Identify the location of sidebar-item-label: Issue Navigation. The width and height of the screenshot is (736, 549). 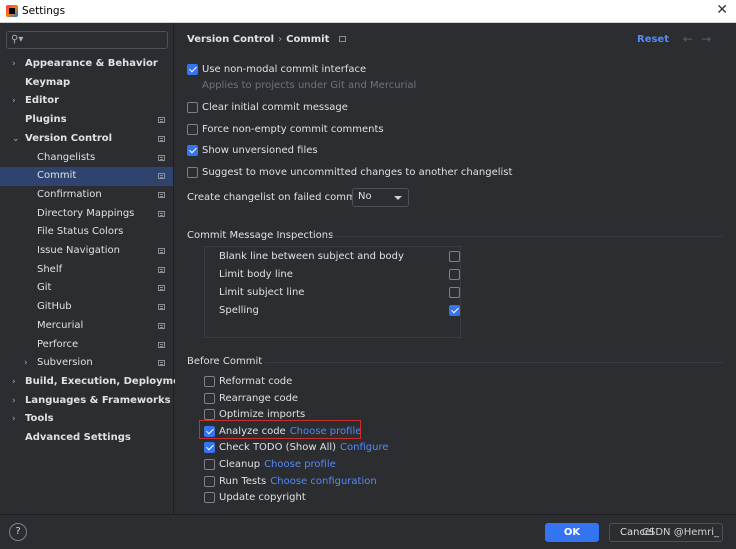
(78, 250).